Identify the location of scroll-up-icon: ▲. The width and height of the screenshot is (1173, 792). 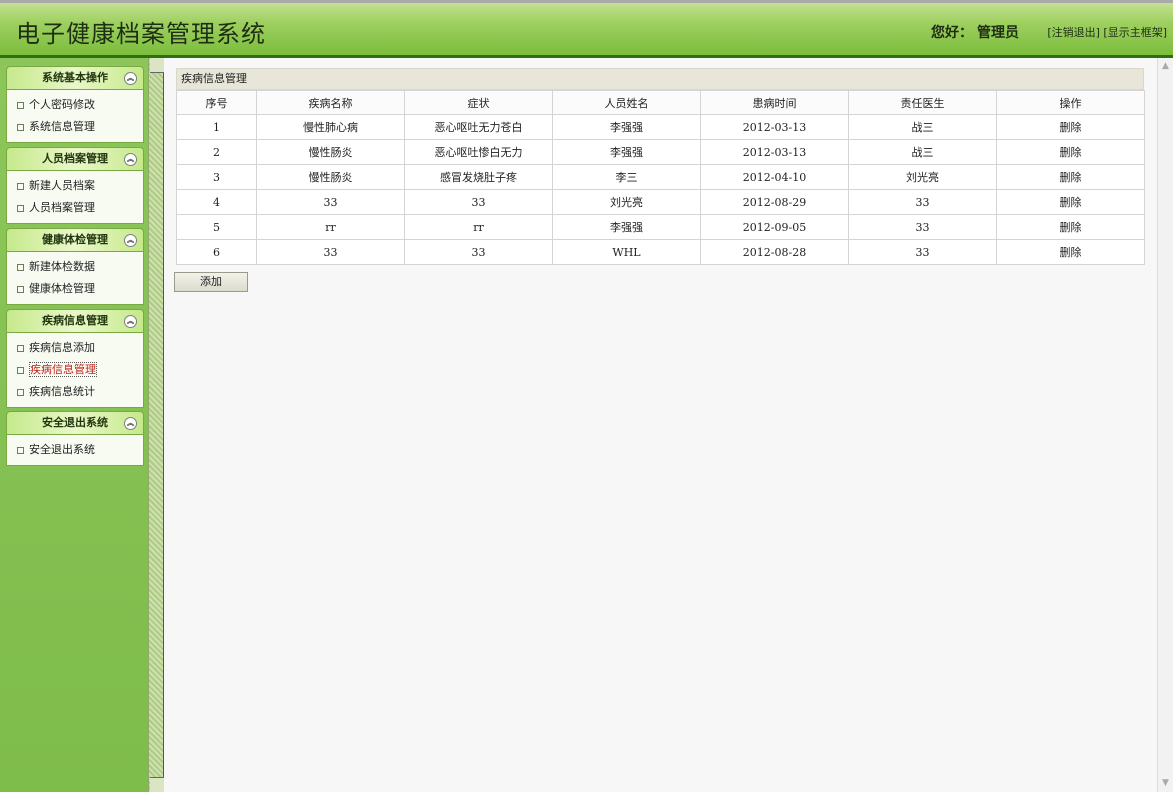
(1165, 66).